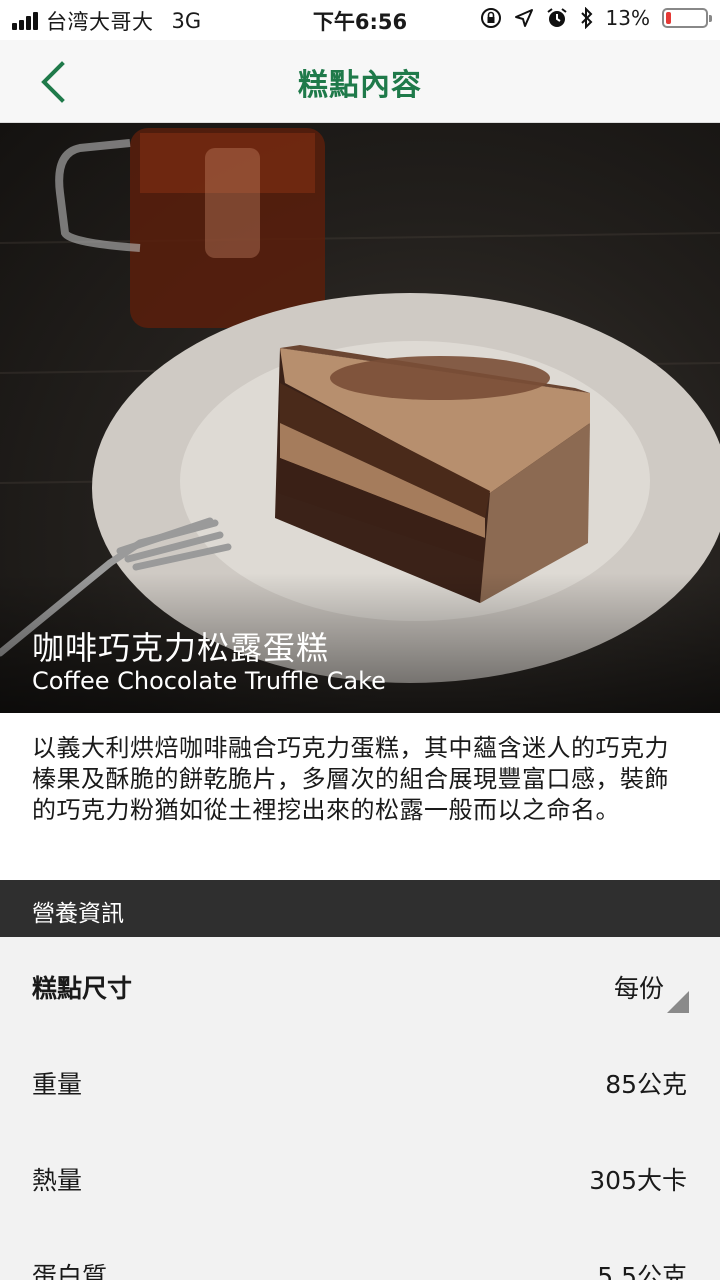  What do you see at coordinates (360, 1177) in the screenshot?
I see `nutrition-row: 熱量 305大卡` at bounding box center [360, 1177].